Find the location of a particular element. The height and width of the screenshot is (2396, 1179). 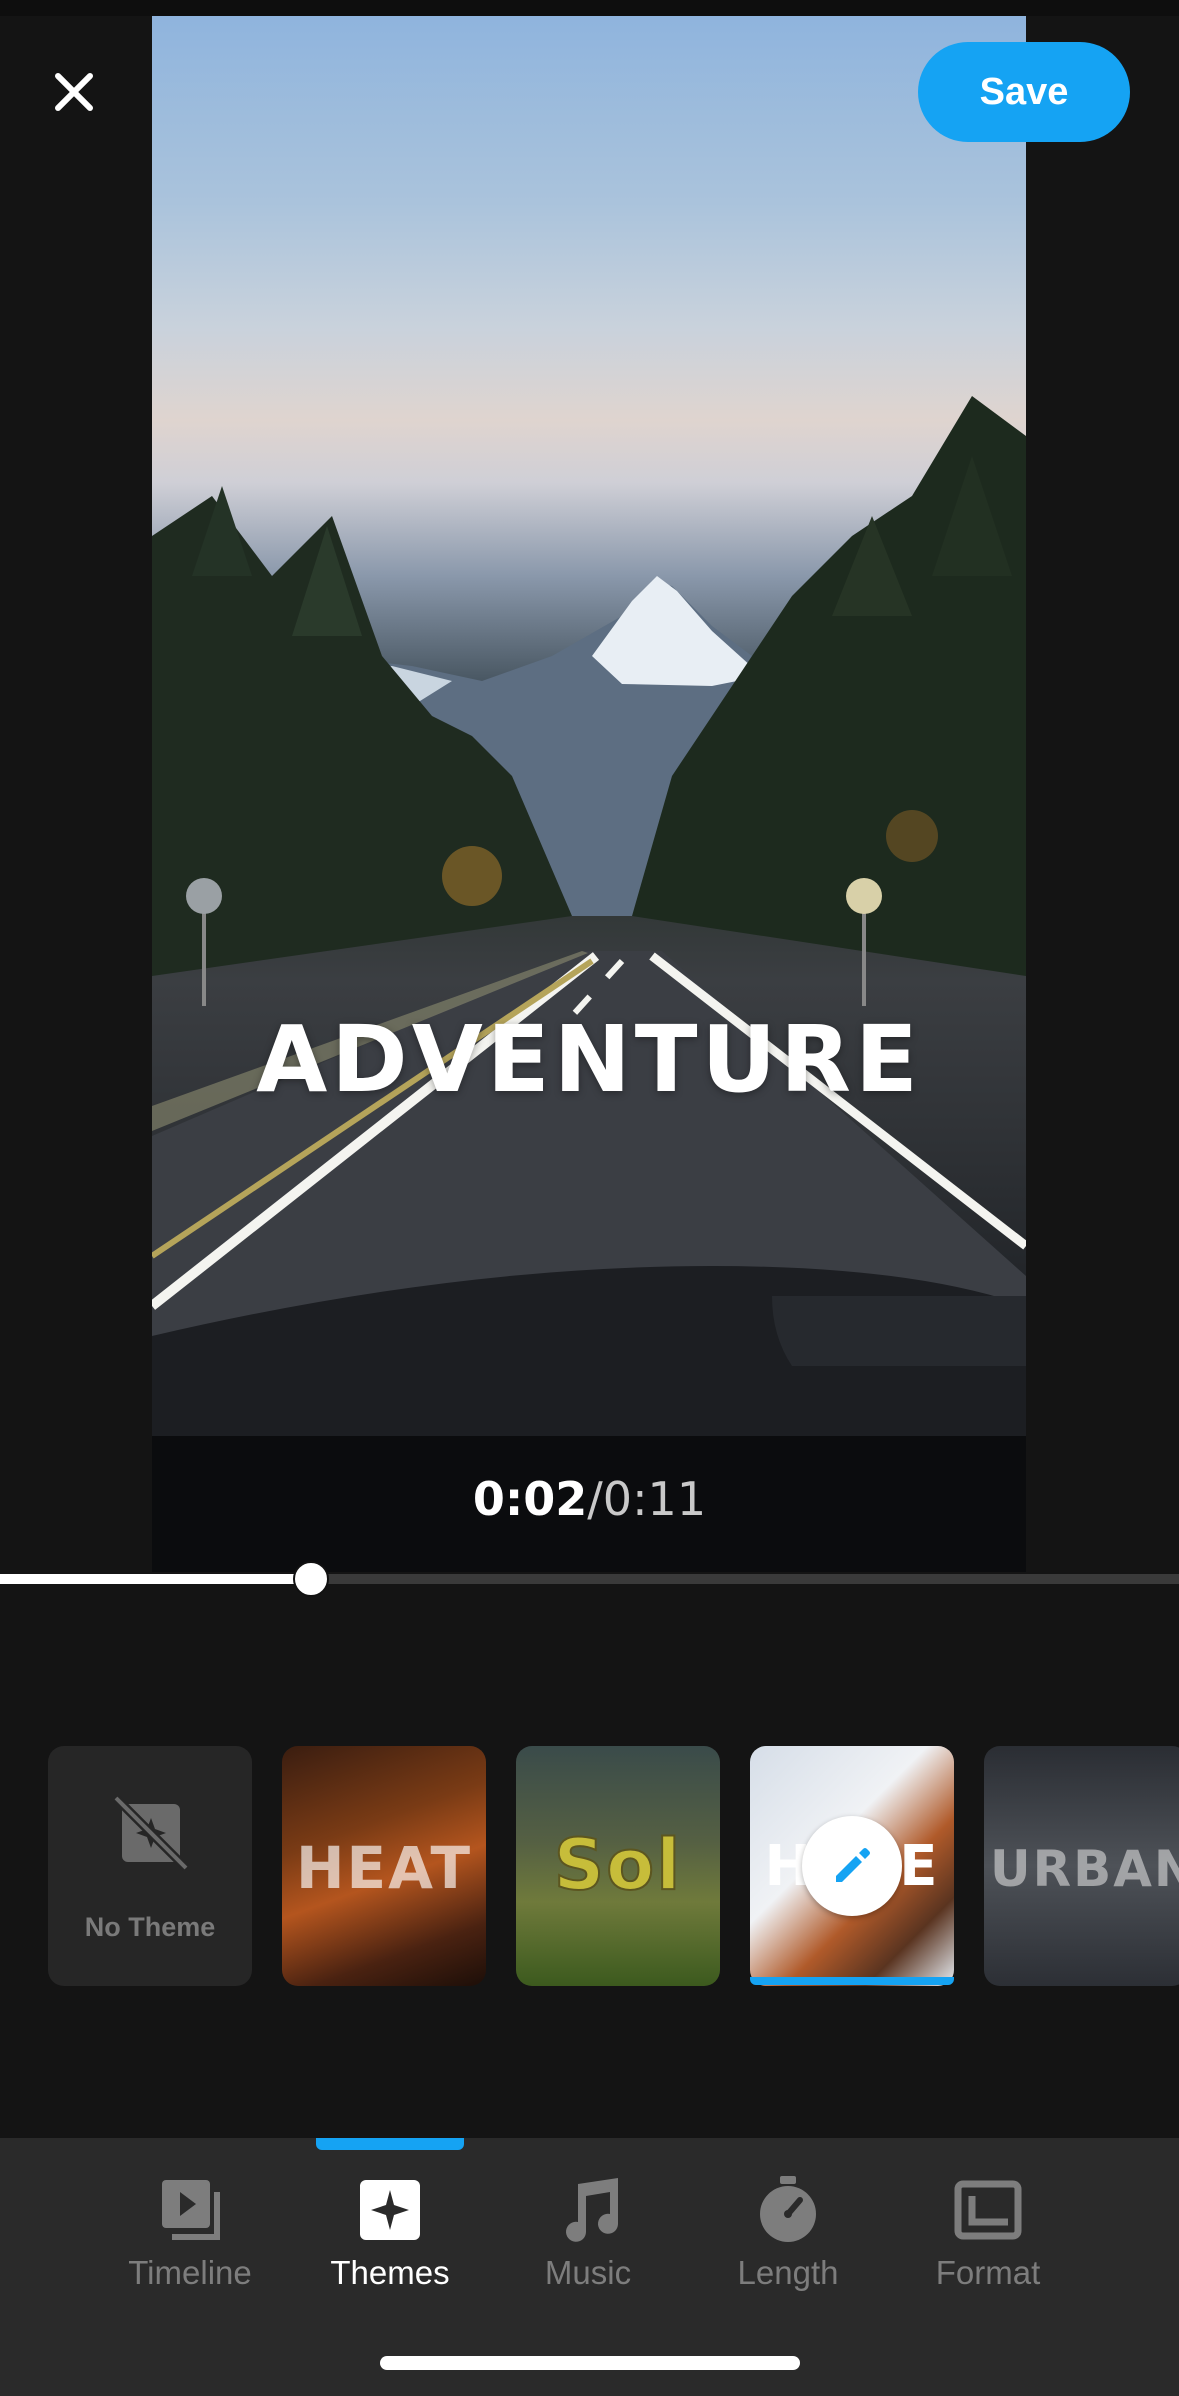

theme-sol: Sol is located at coordinates (618, 1866).